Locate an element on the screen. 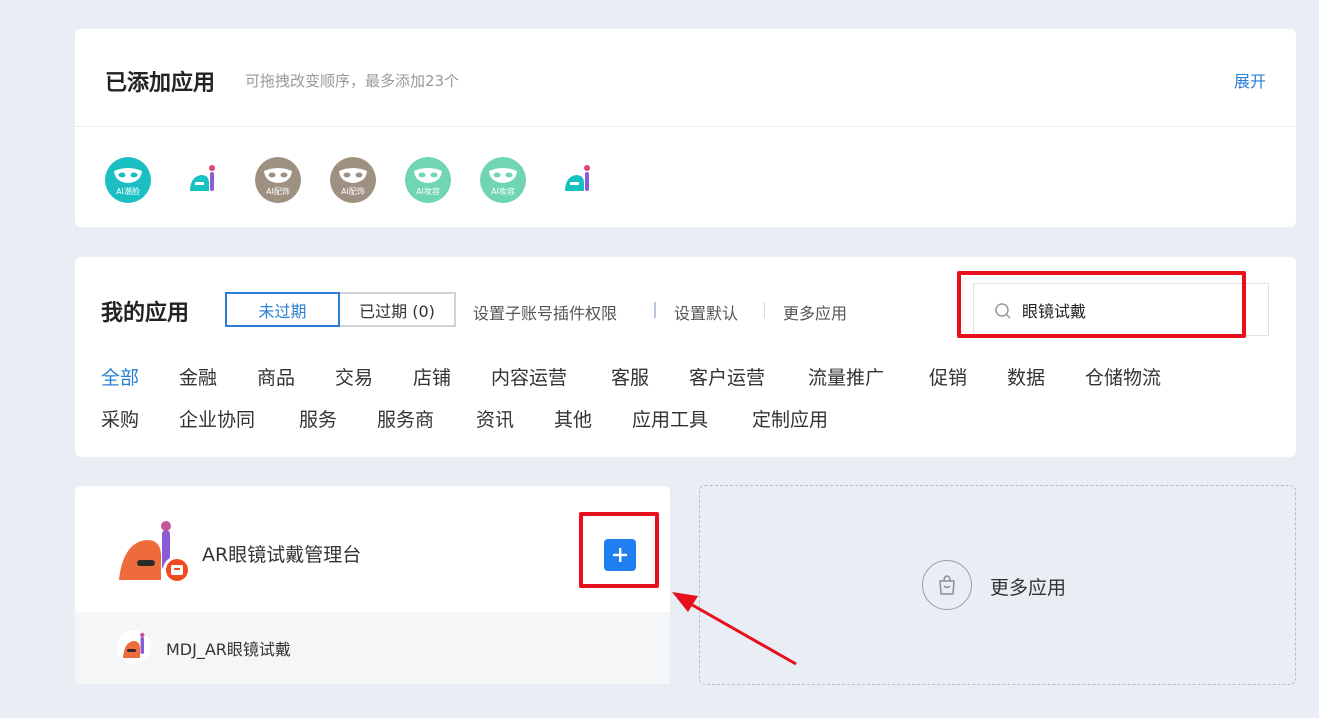 Image resolution: width=1319 pixels, height=718 pixels. category-item: 客服 is located at coordinates (630, 376).